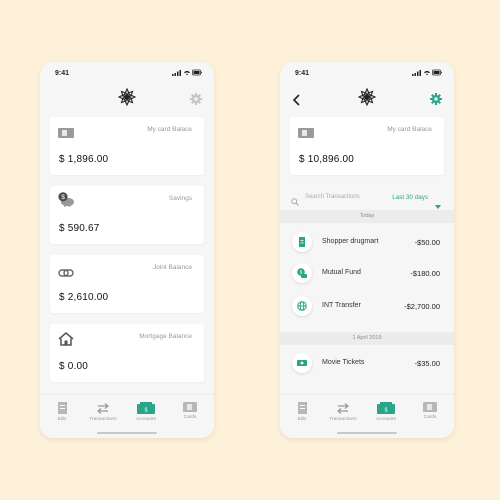 This screenshot has width=500, height=500. Describe the element at coordinates (172, 267) in the screenshot. I see `card-label: Joint Balance` at that location.